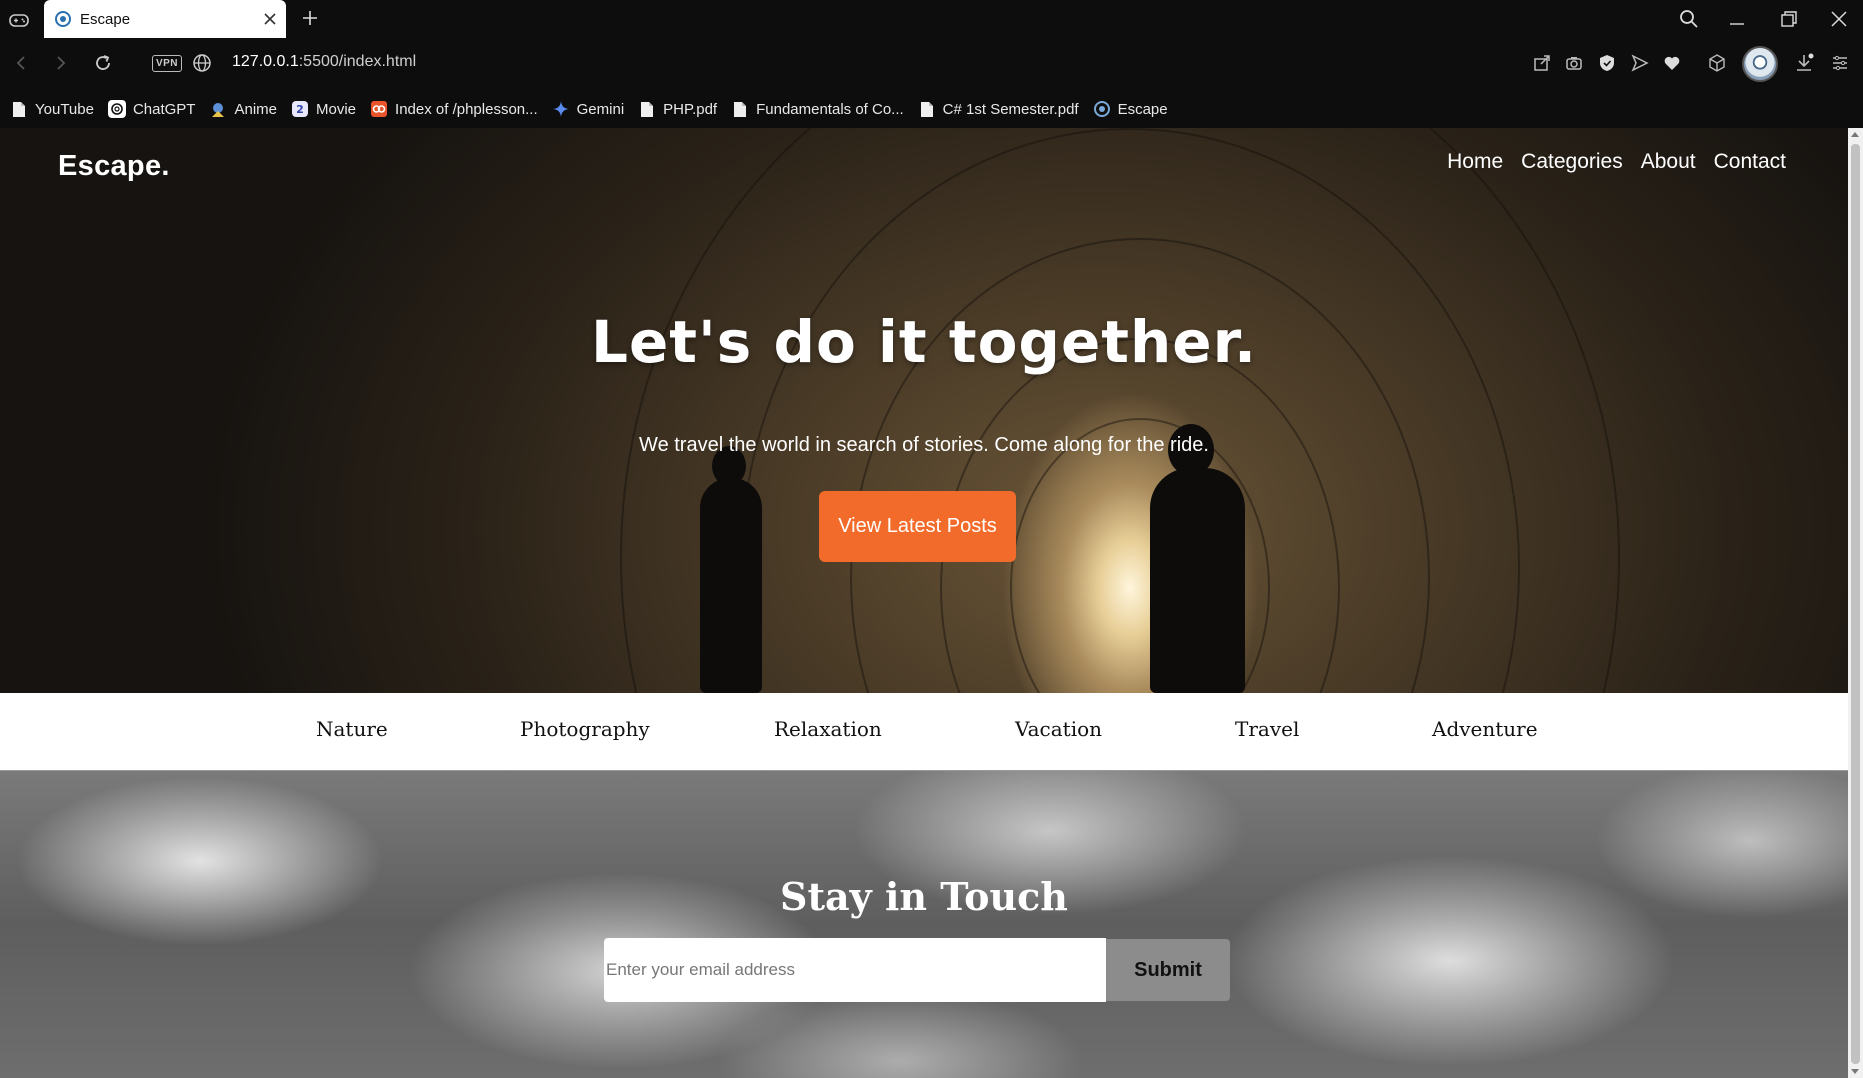 This screenshot has height=1078, width=1863. Describe the element at coordinates (1760, 64) in the screenshot. I see `profile-avatar` at that location.